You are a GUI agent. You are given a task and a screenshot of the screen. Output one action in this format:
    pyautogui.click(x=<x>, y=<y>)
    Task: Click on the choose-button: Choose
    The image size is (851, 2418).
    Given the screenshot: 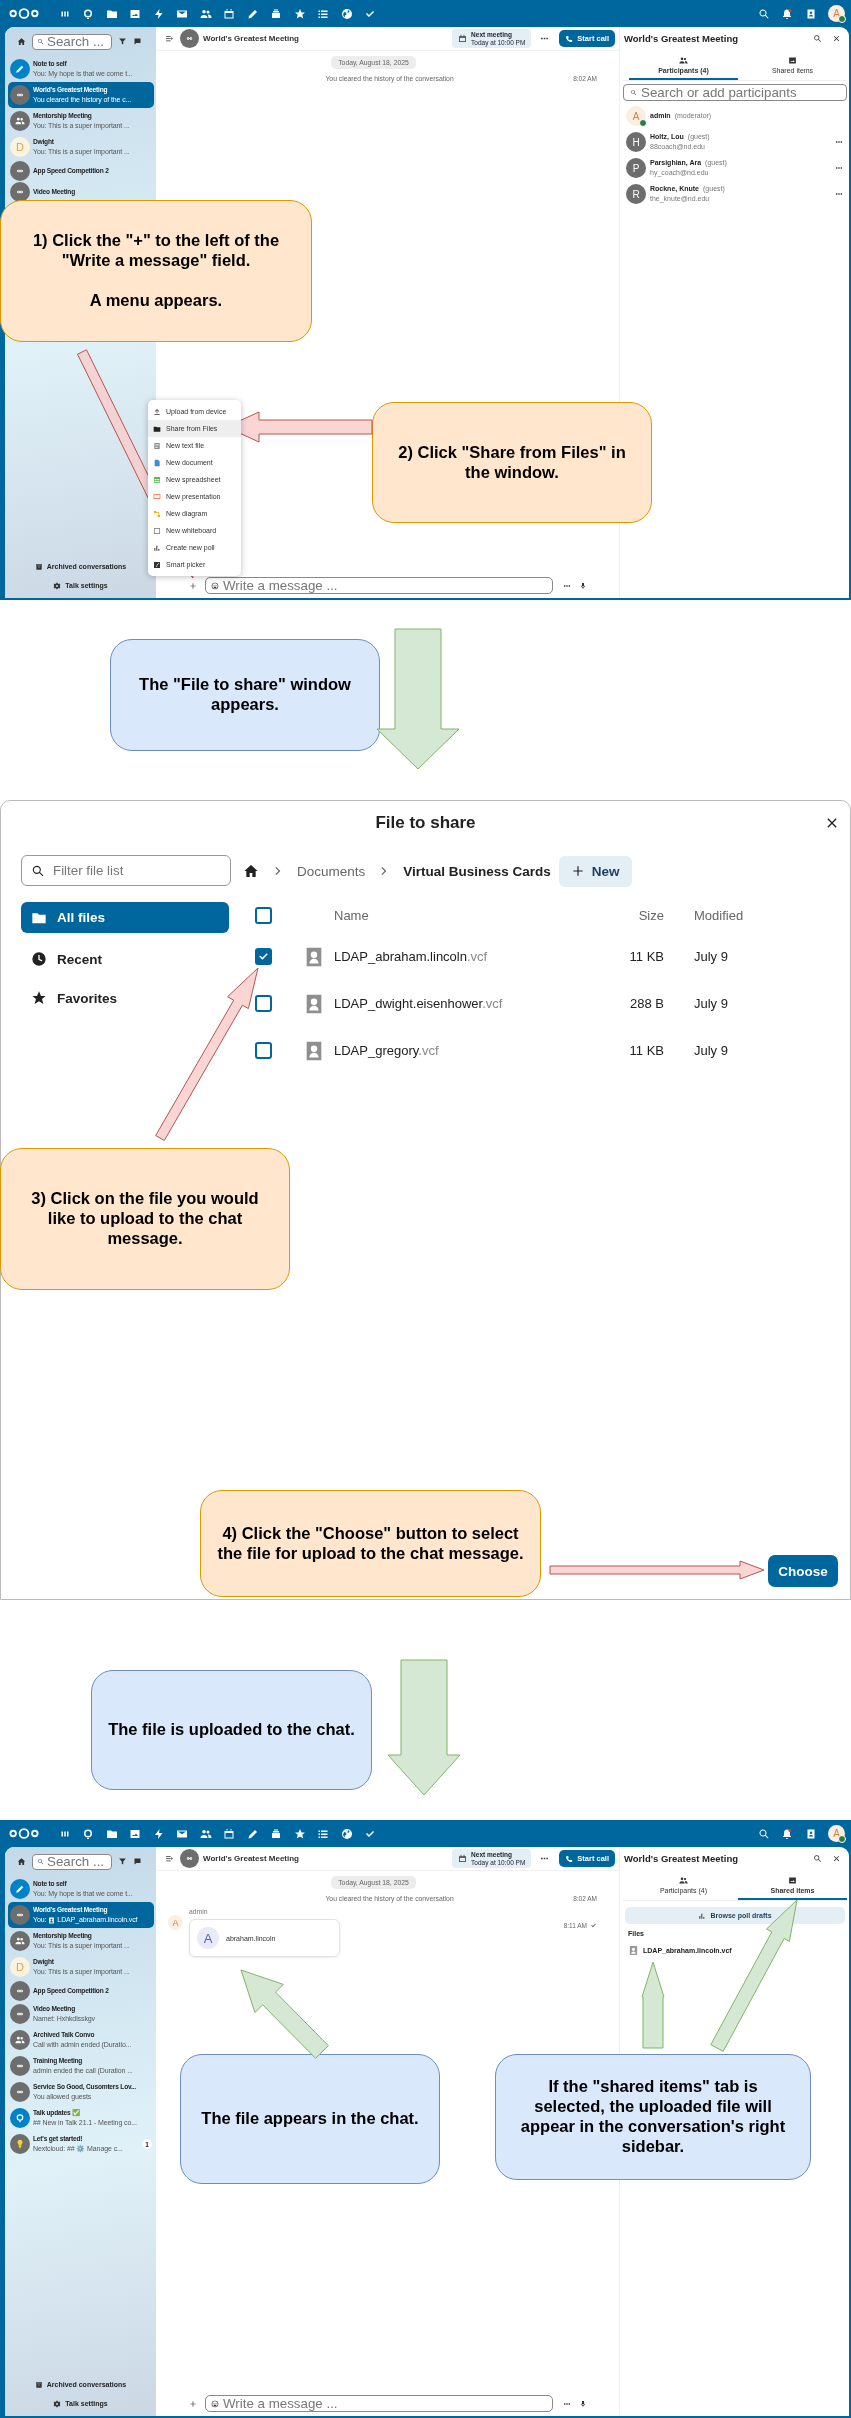 What is the action you would take?
    pyautogui.click(x=803, y=1571)
    